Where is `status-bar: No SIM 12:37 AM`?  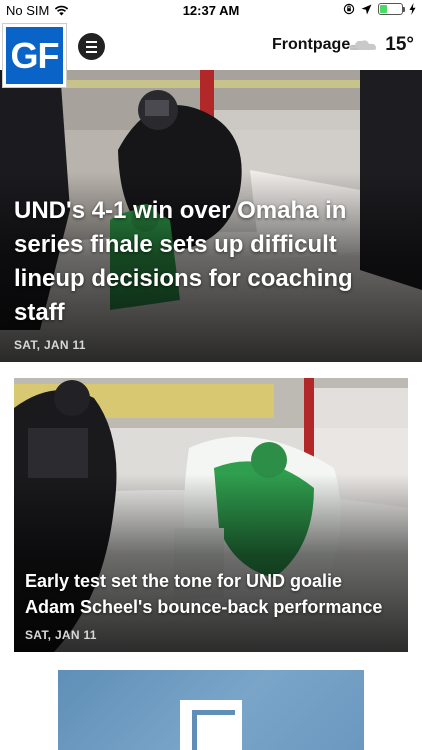
status-bar: No SIM 12:37 AM is located at coordinates (211, 11).